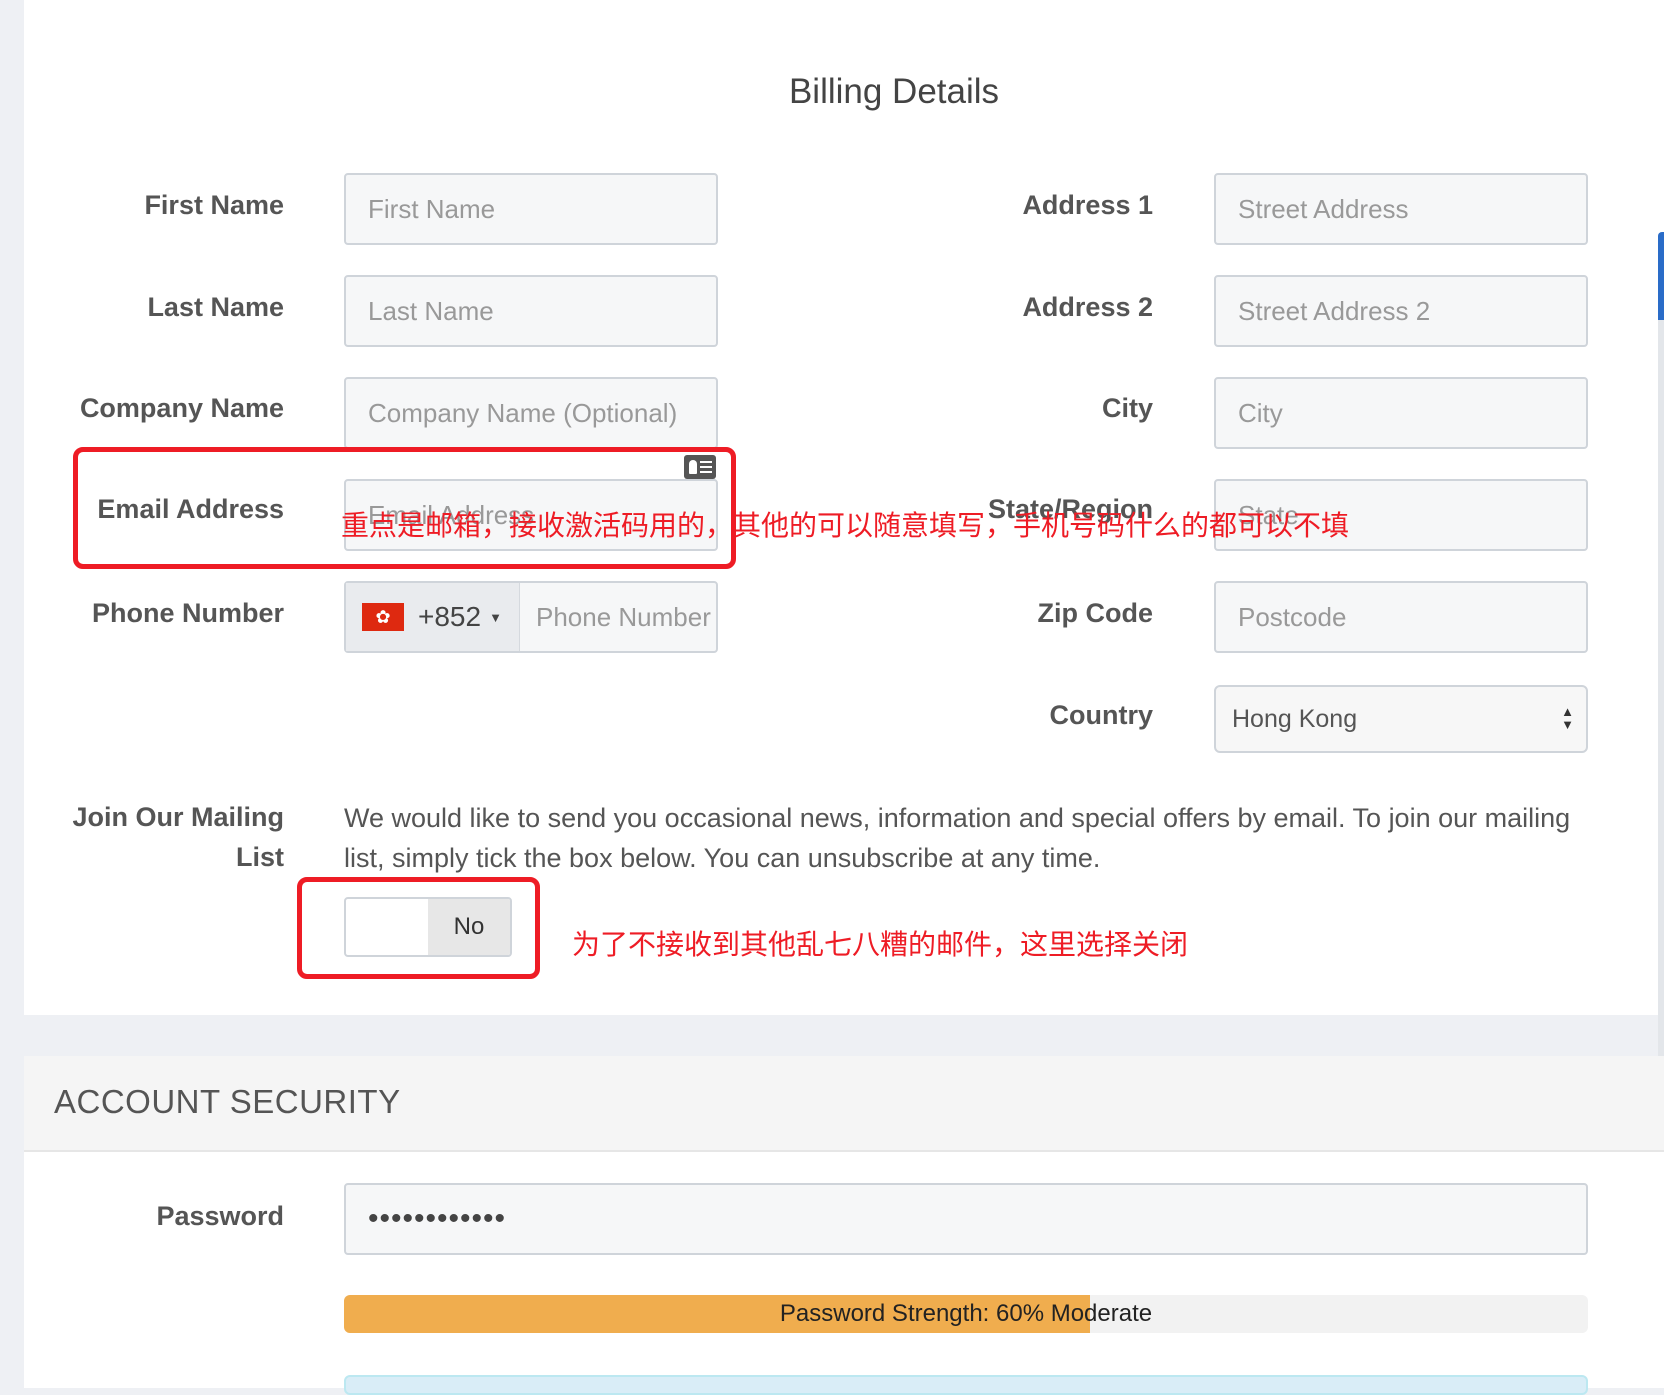  Describe the element at coordinates (531, 209) in the screenshot. I see `first-name-input: First Name` at that location.